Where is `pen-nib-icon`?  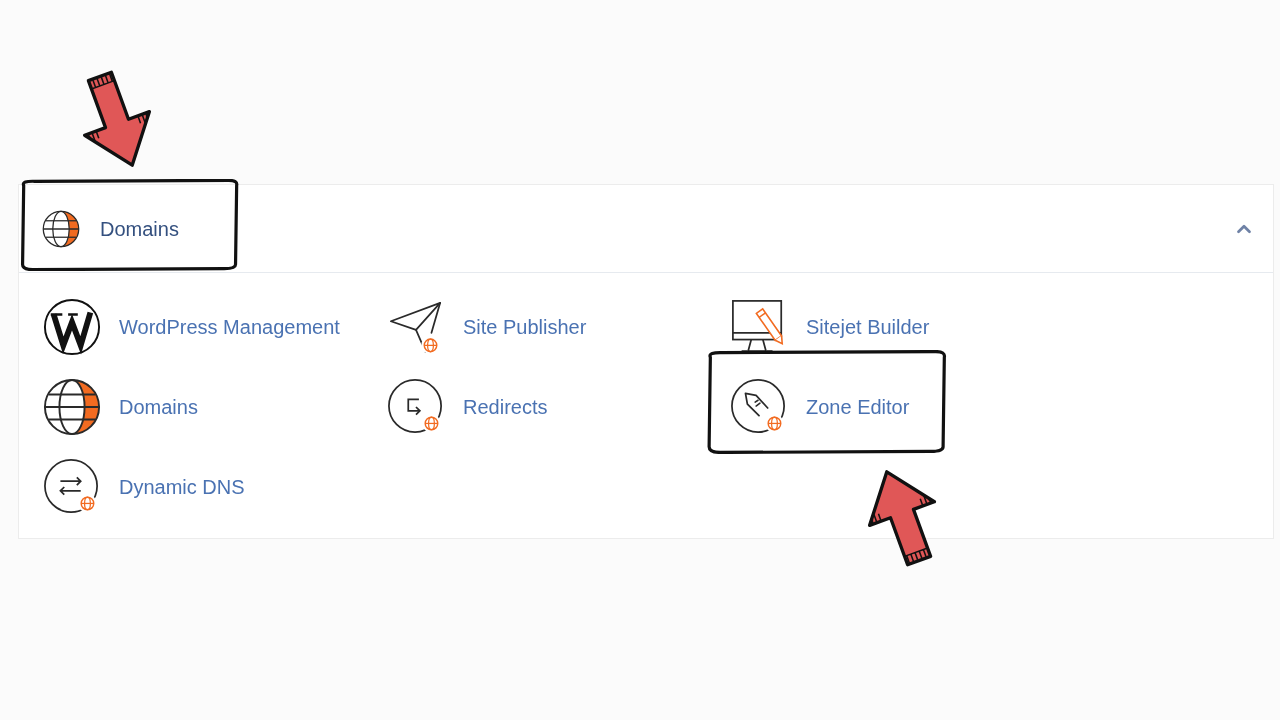 pen-nib-icon is located at coordinates (759, 407).